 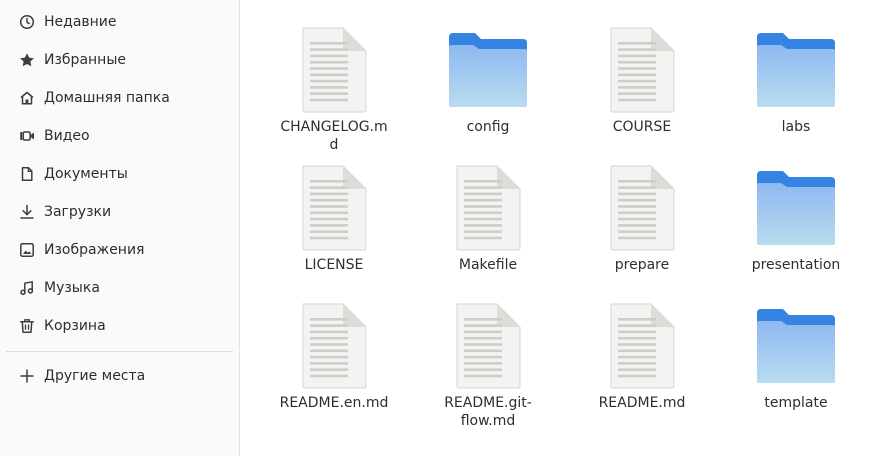 What do you see at coordinates (796, 265) in the screenshot?
I see `file-name-label: presentation` at bounding box center [796, 265].